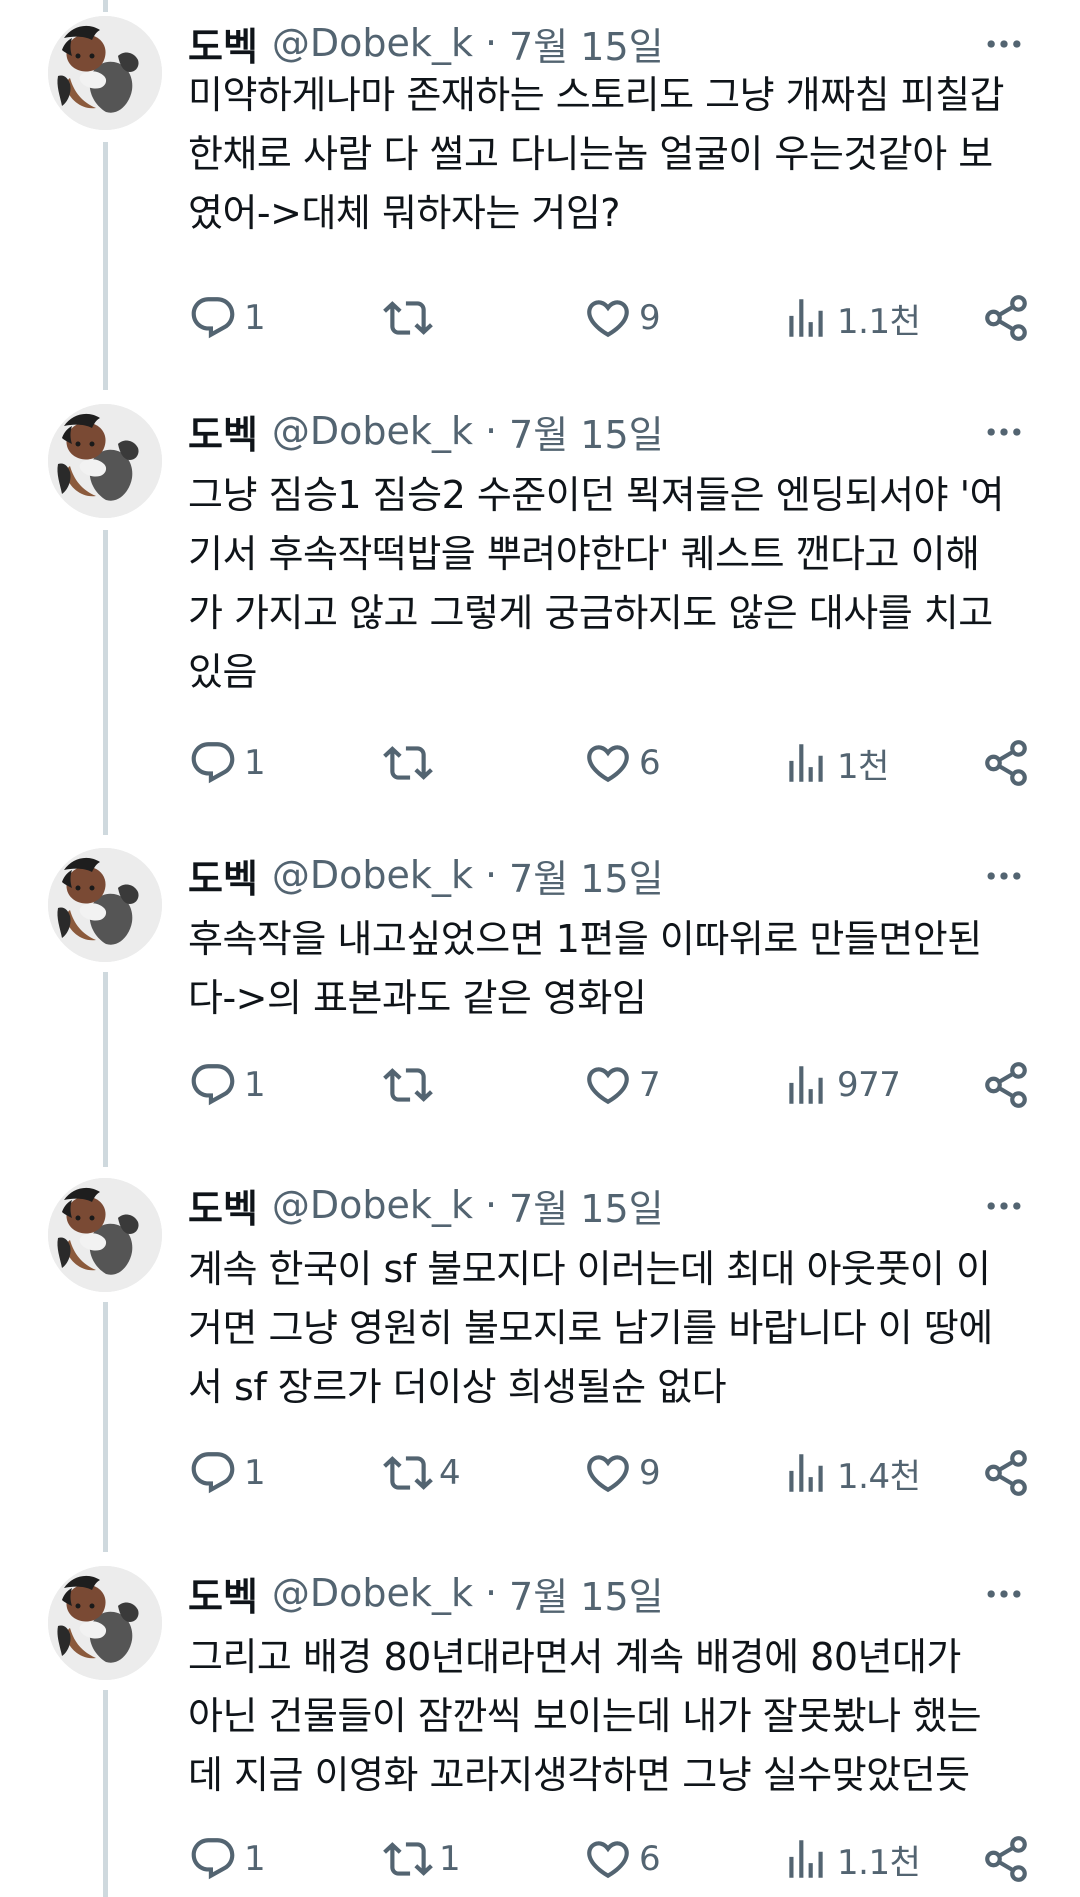 The width and height of the screenshot is (1080, 1897). I want to click on retweet-button: 4, so click(422, 1473).